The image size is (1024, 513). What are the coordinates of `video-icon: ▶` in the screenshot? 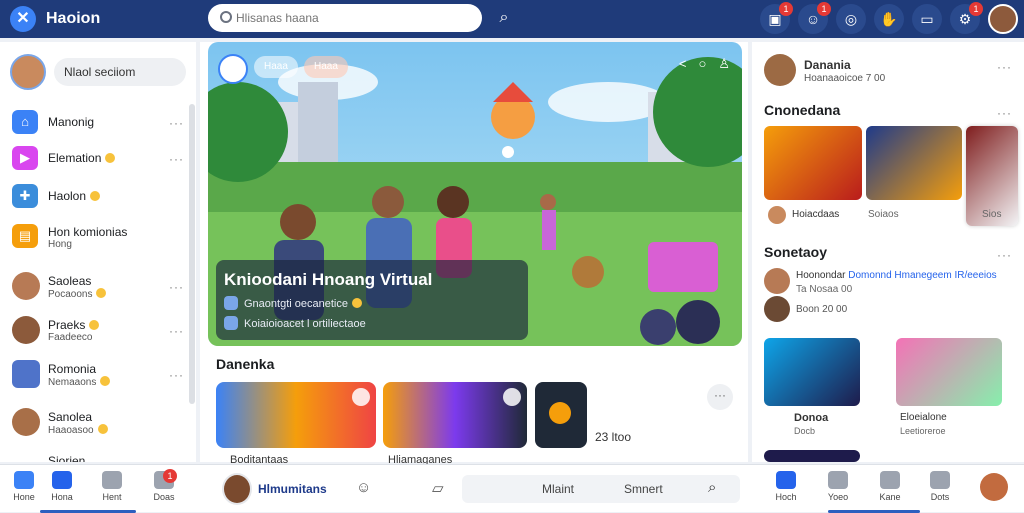 It's located at (25, 158).